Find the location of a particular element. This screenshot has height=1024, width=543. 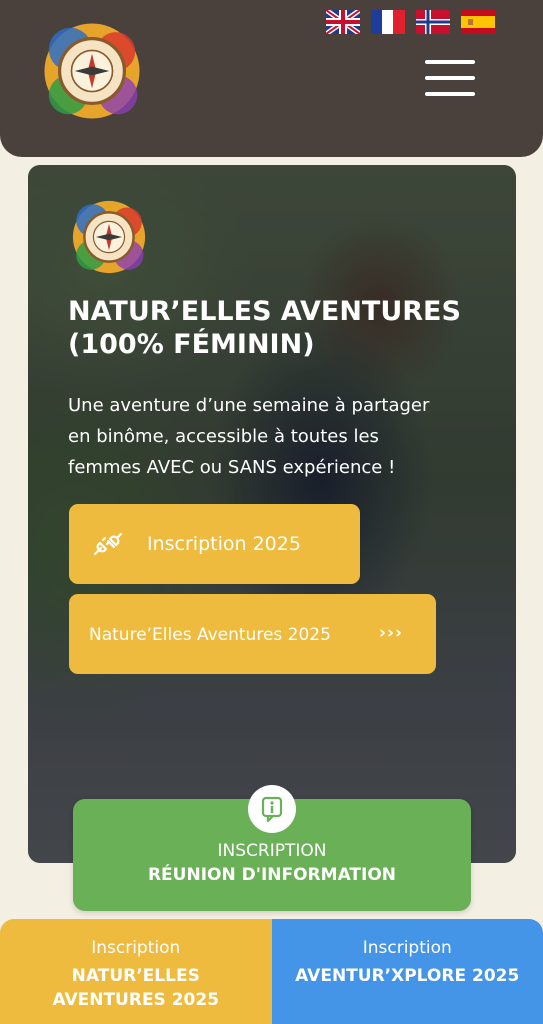

hero-logo is located at coordinates (109, 237).